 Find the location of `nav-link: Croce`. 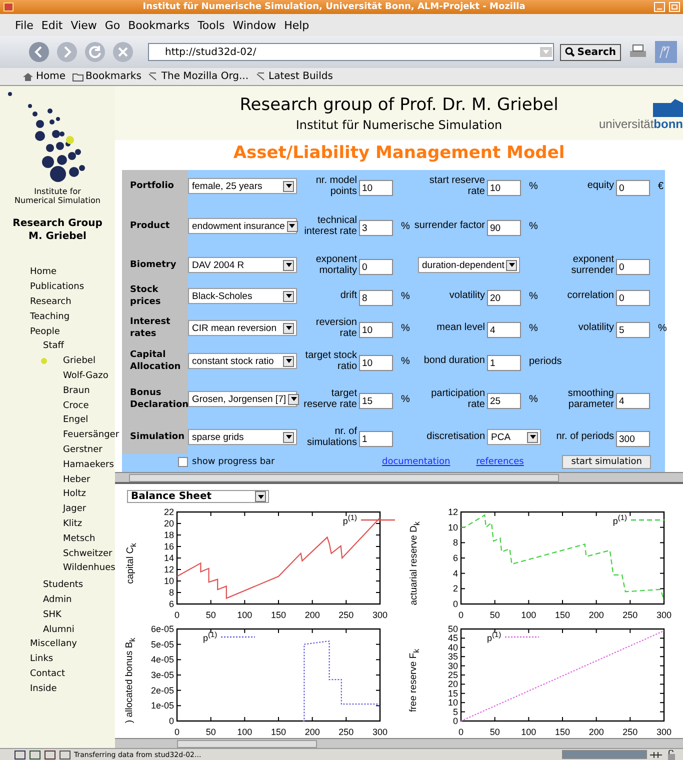

nav-link: Croce is located at coordinates (57, 405).